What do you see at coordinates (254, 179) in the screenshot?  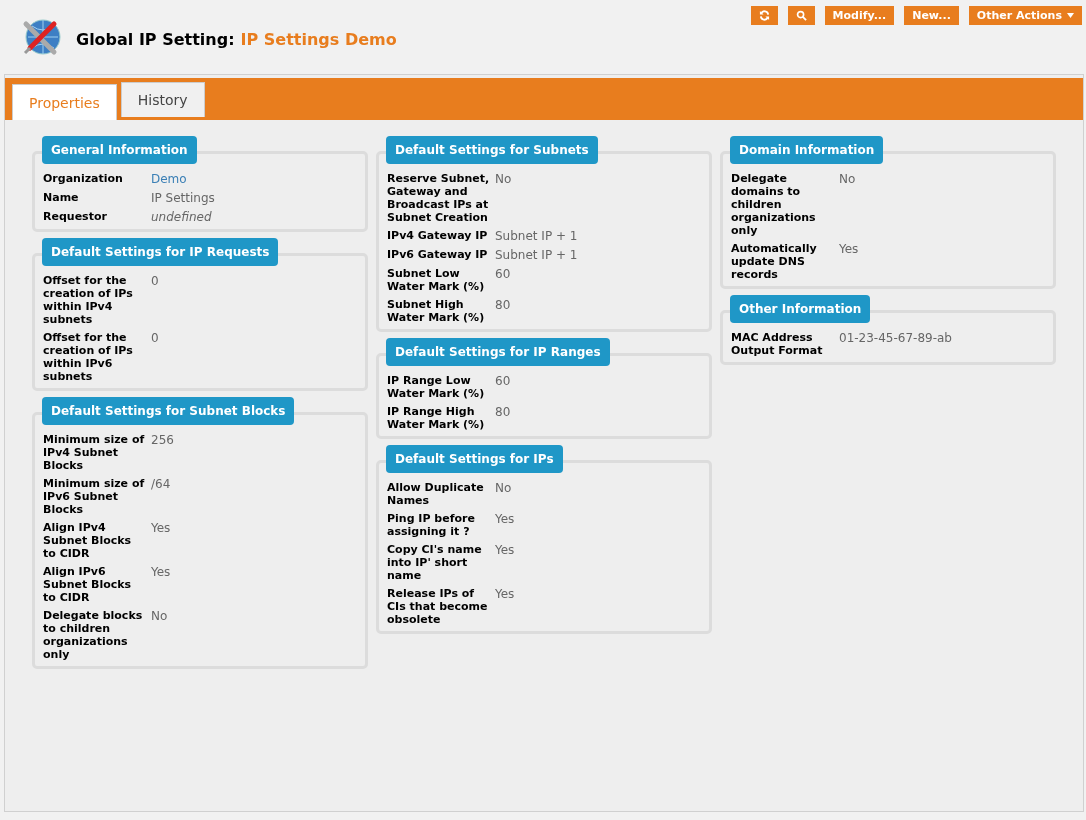 I see `field-link: Demo` at bounding box center [254, 179].